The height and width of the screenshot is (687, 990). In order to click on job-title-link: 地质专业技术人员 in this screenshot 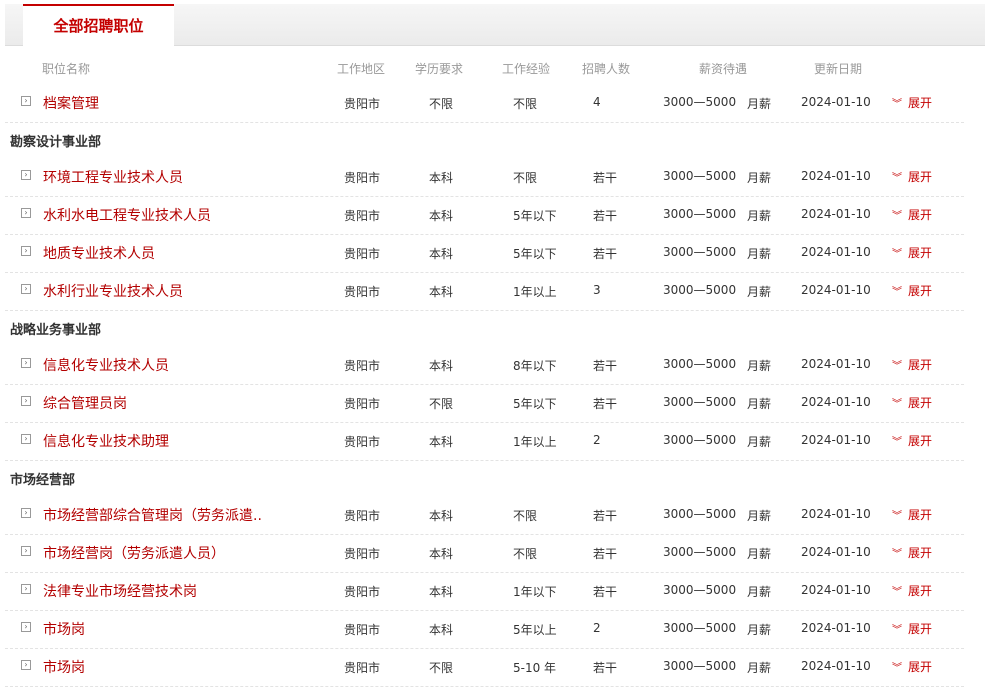, I will do `click(99, 253)`.